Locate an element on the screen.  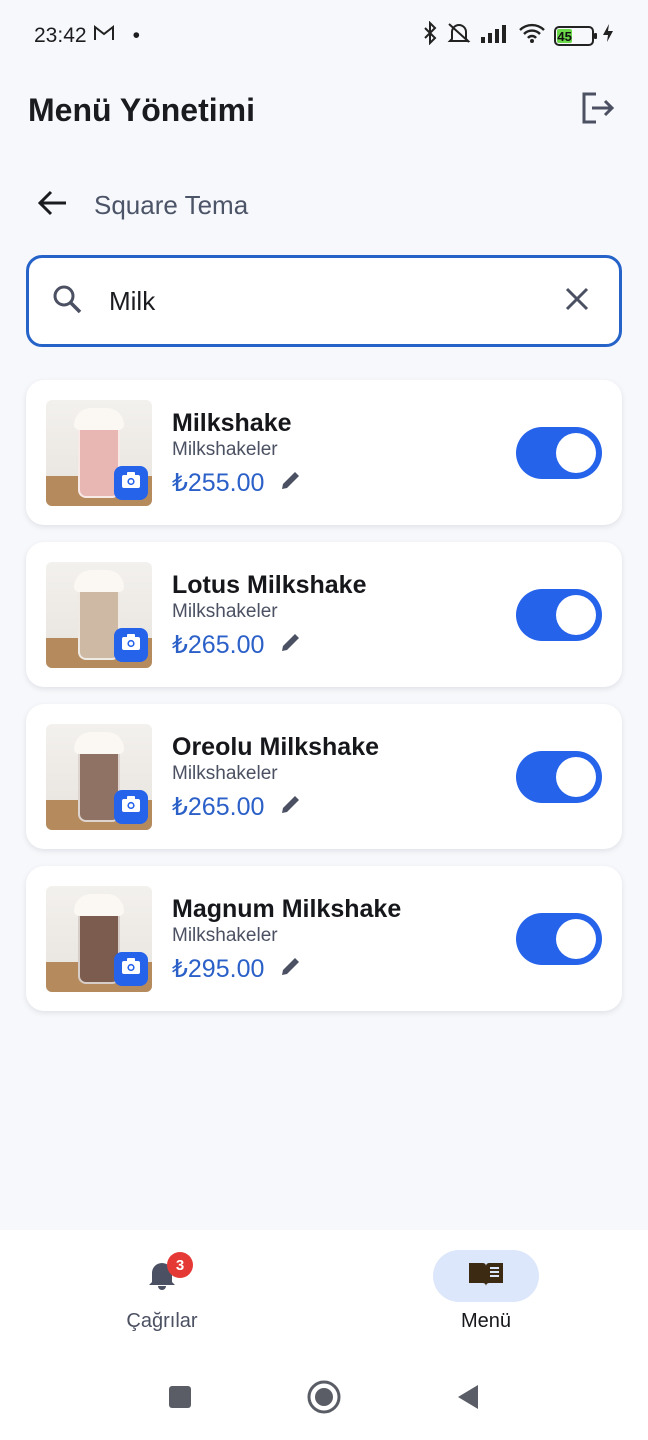
product-info: Oreolu Milkshake Milkshakeler ₺265.00 is located at coordinates (344, 777).